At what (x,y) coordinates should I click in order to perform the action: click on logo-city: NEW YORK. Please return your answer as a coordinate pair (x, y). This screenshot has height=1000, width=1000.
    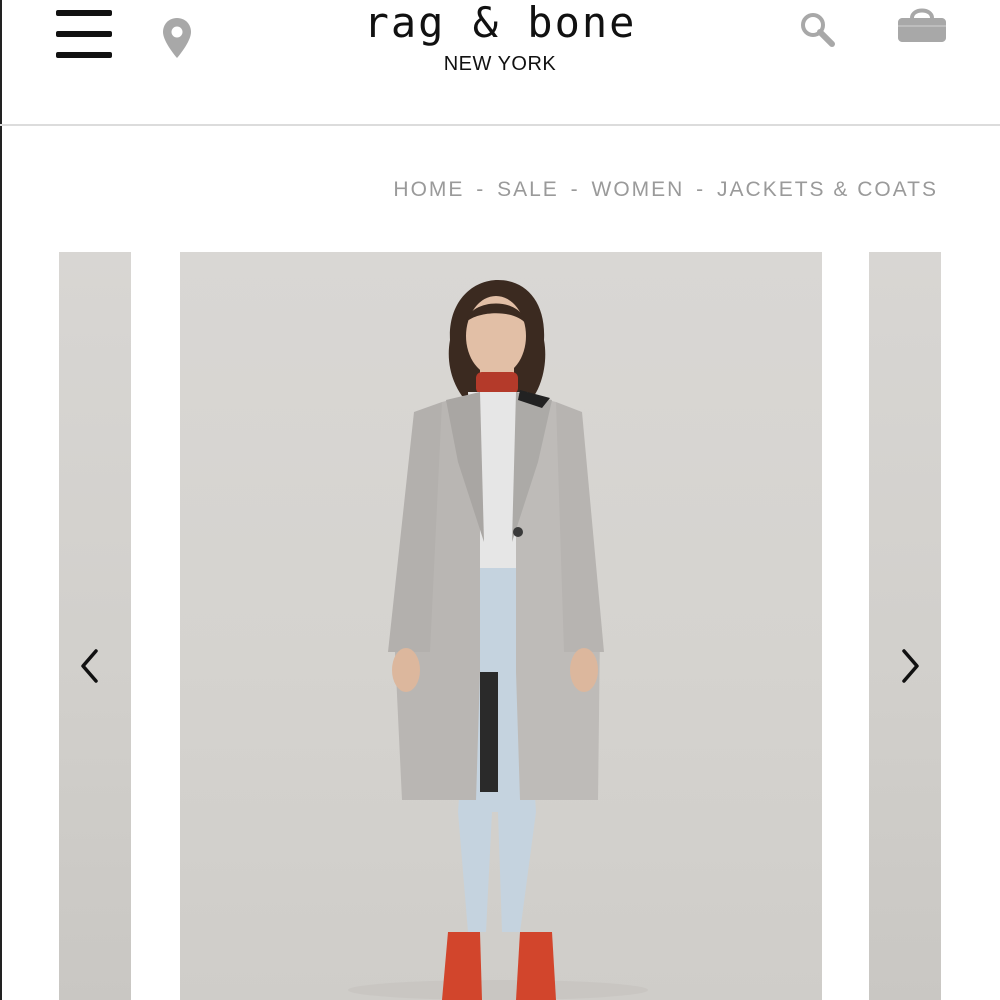
    Looking at the image, I should click on (500, 64).